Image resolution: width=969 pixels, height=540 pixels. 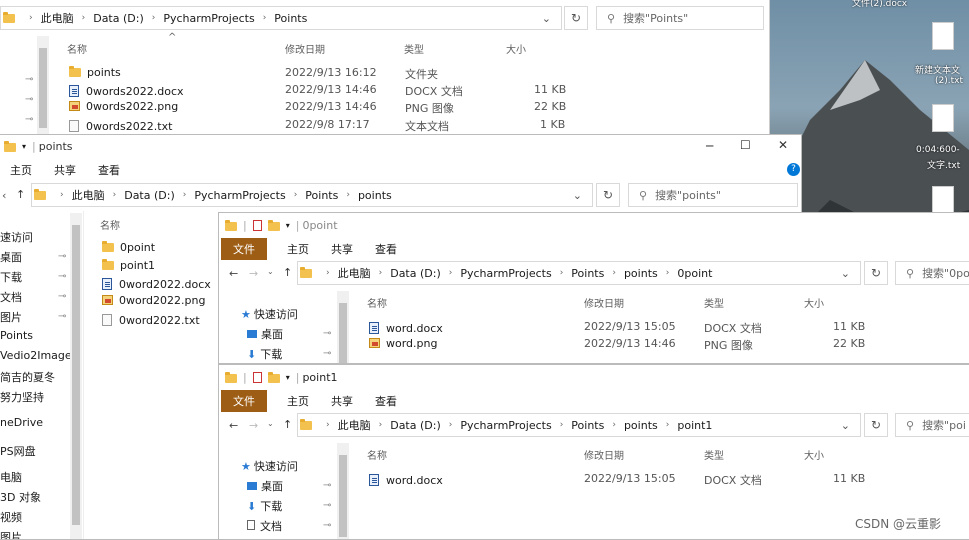 I want to click on title-bar: | ▾ | 0point, so click(x=281, y=225).